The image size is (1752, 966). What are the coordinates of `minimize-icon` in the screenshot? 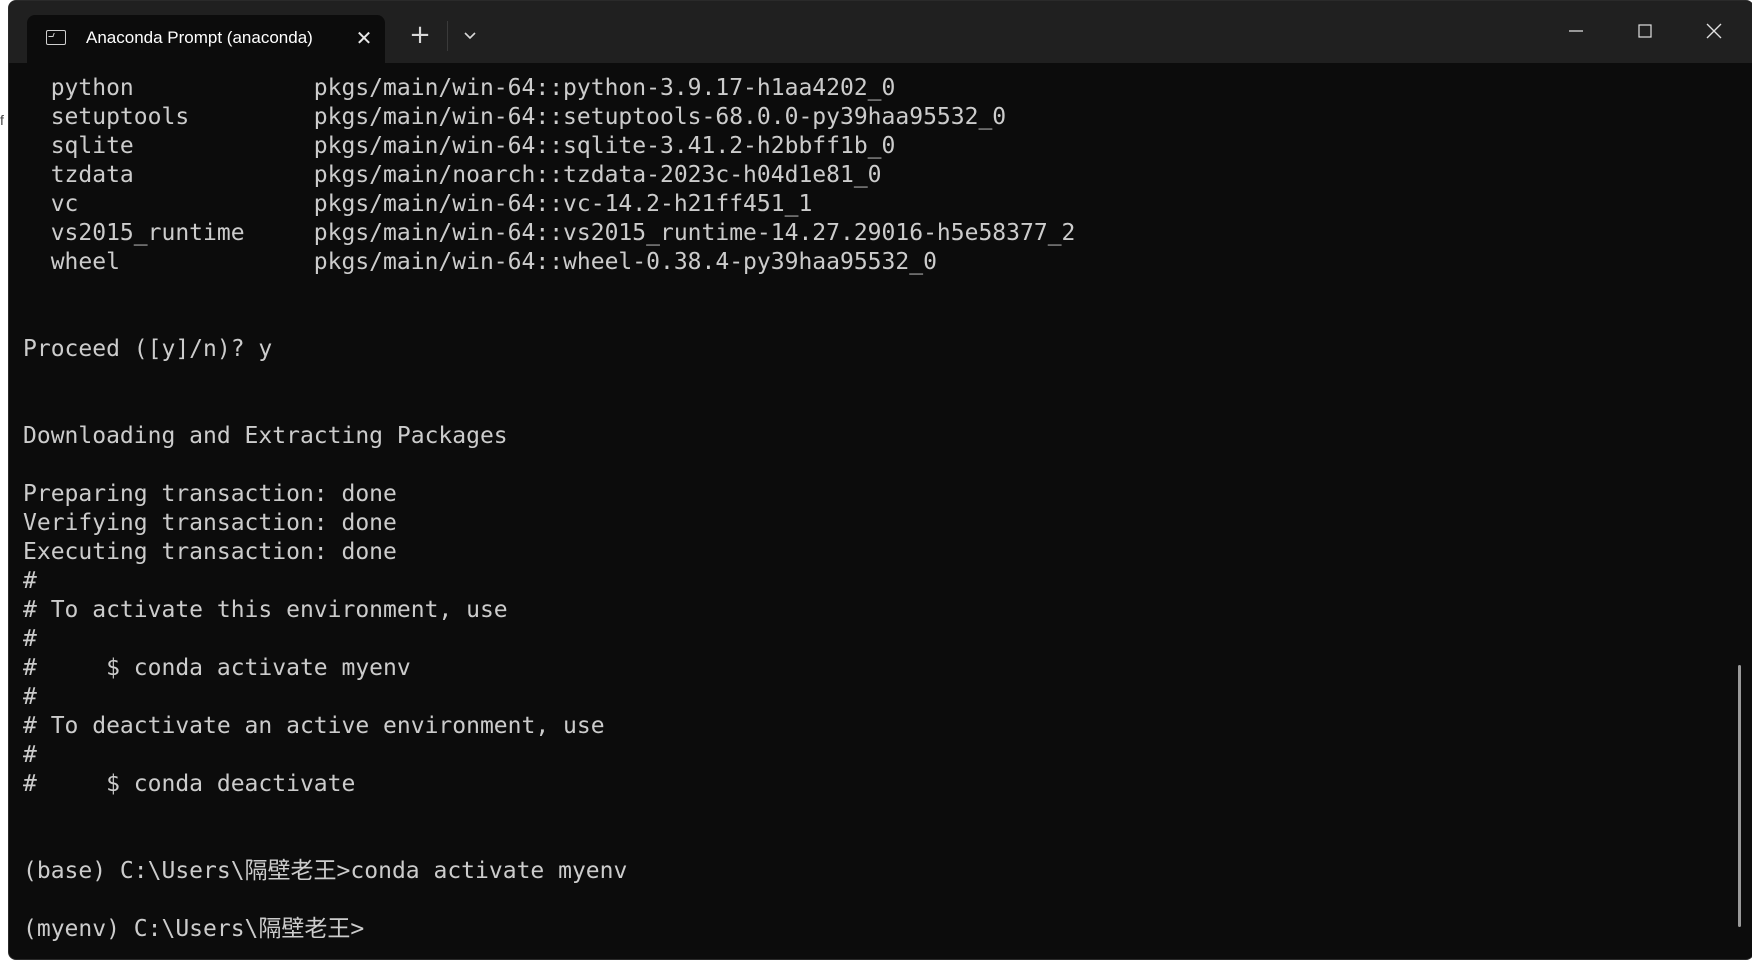 It's located at (1576, 31).